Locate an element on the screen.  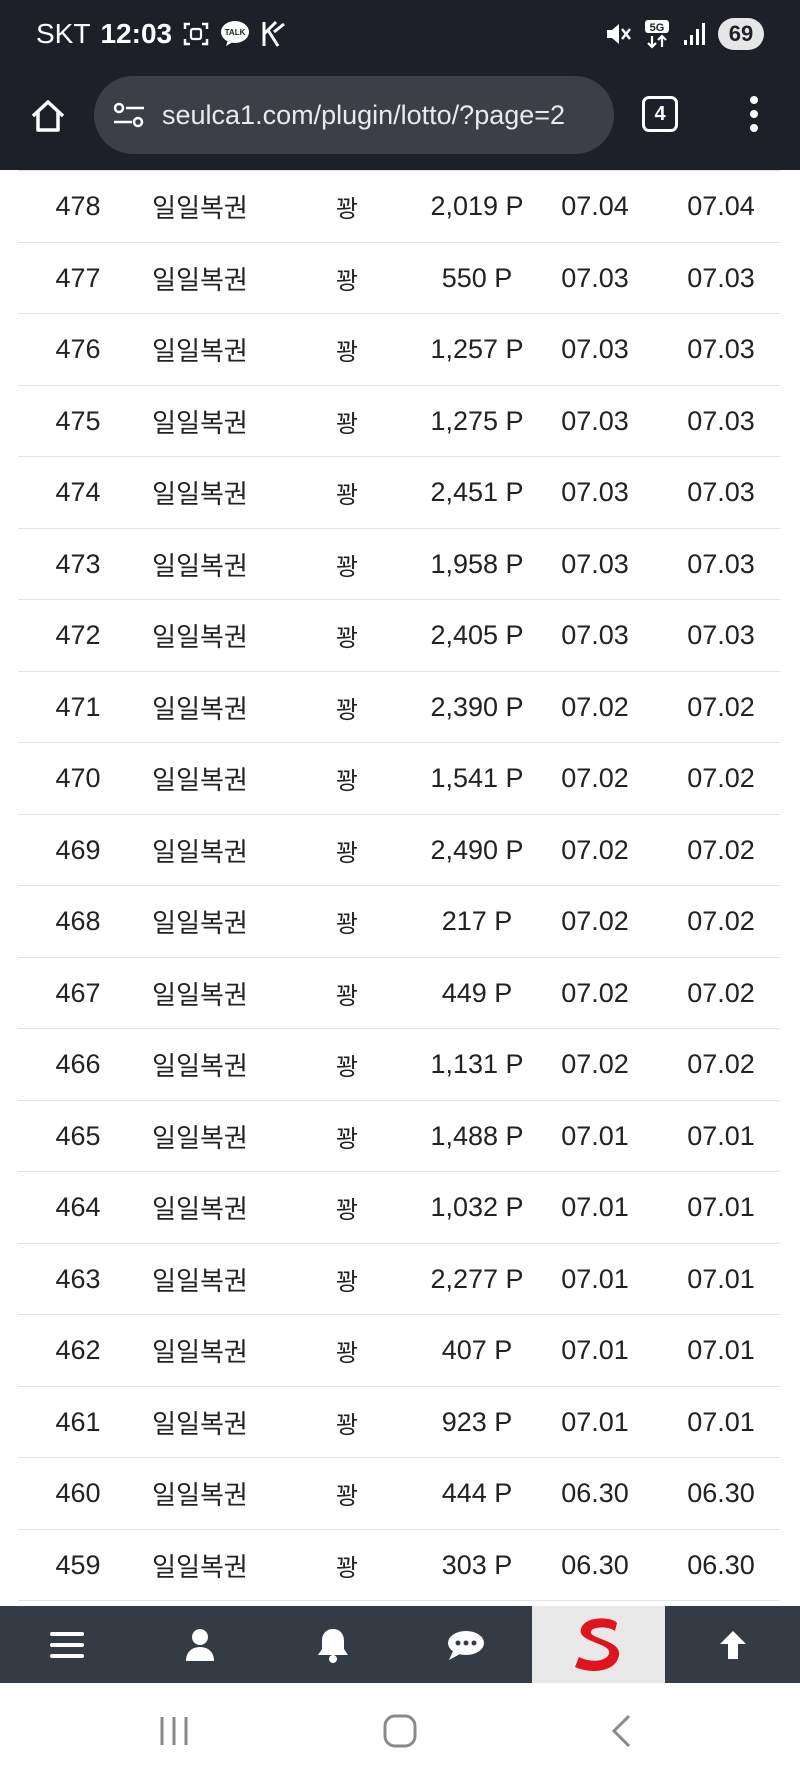
scroll-top-button is located at coordinates (732, 1644).